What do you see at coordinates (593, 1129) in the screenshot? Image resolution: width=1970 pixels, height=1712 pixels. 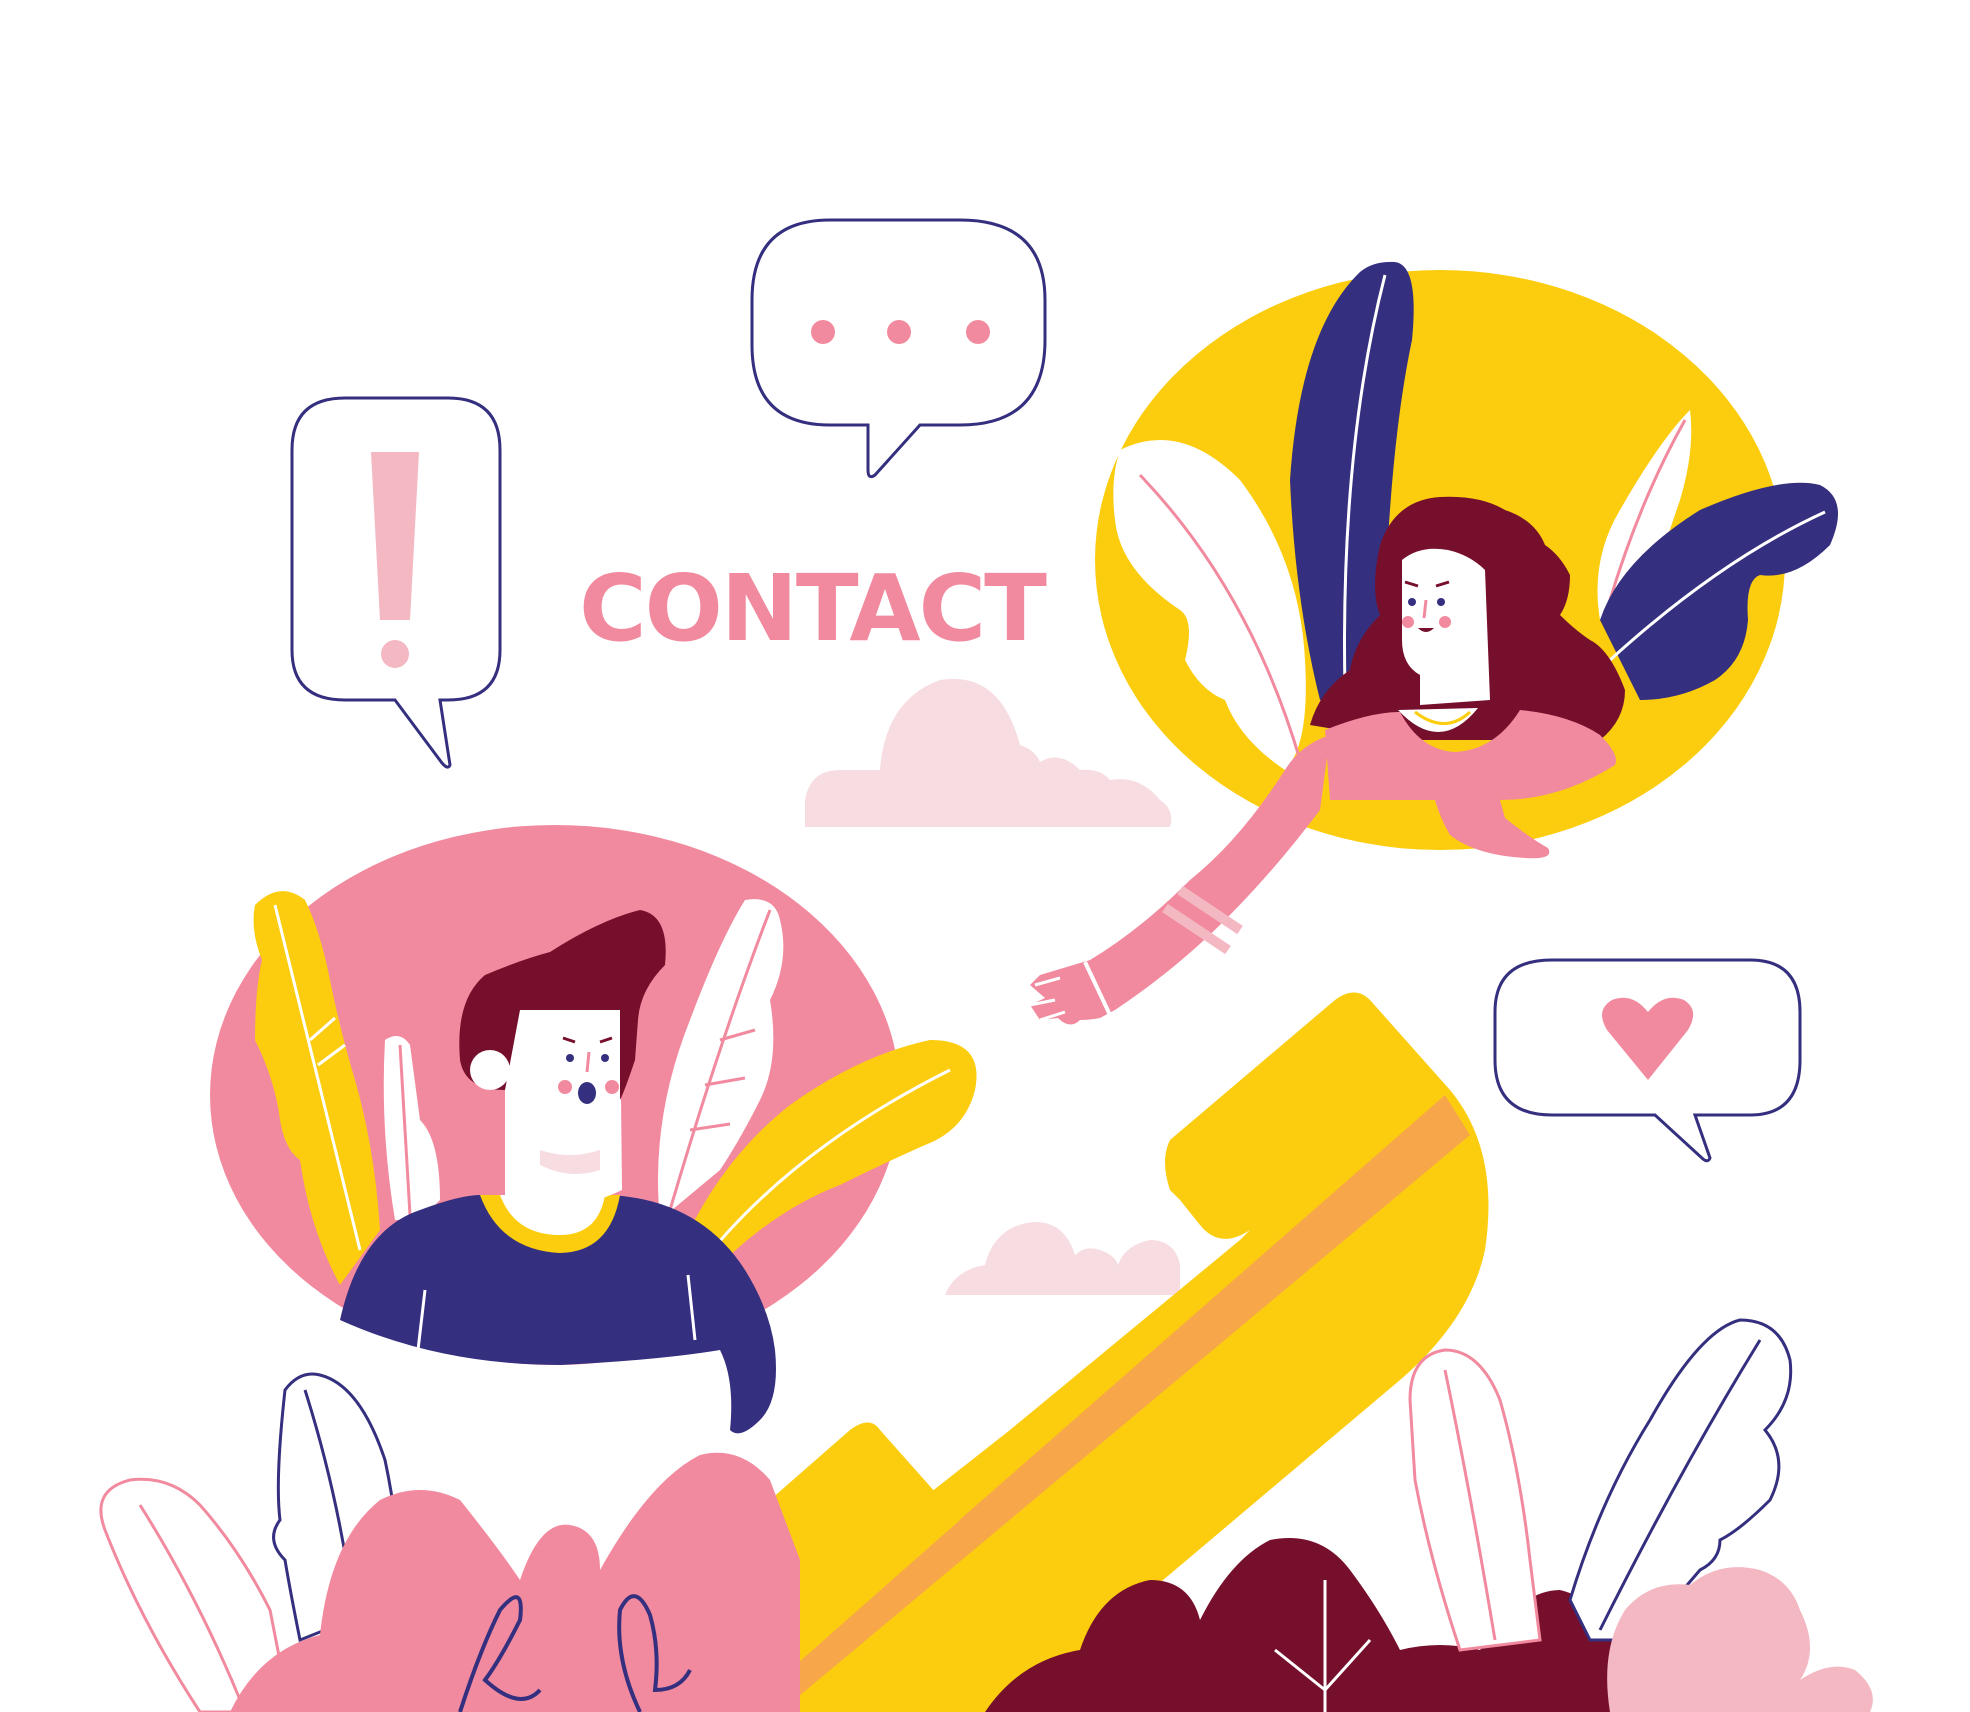 I see `man-avatar` at bounding box center [593, 1129].